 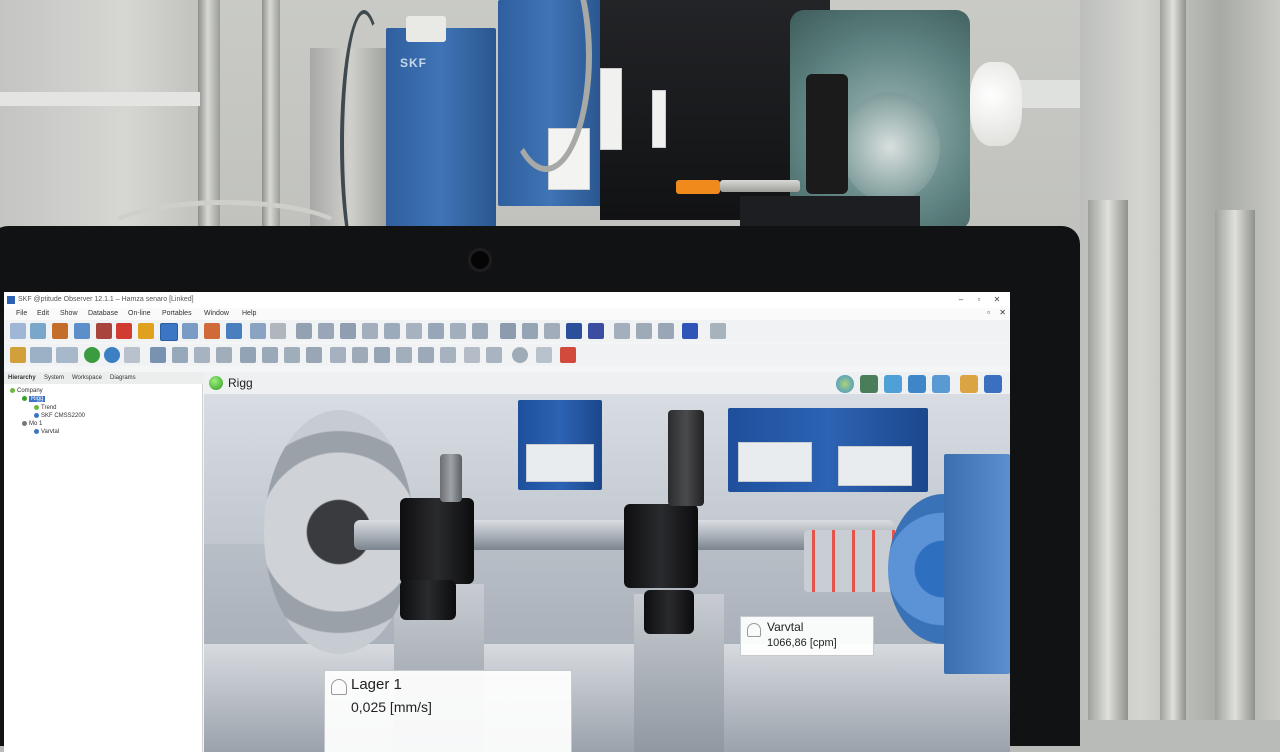 What do you see at coordinates (869, 384) in the screenshot?
I see `tree-icon` at bounding box center [869, 384].